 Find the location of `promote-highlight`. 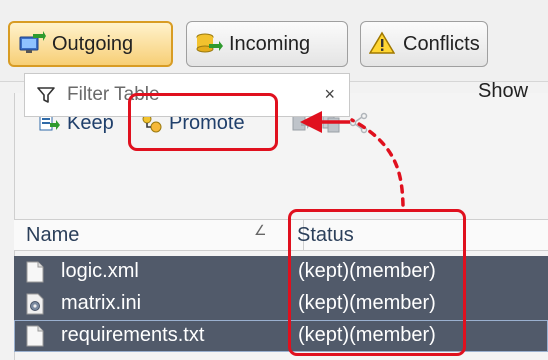

promote-highlight is located at coordinates (203, 122).